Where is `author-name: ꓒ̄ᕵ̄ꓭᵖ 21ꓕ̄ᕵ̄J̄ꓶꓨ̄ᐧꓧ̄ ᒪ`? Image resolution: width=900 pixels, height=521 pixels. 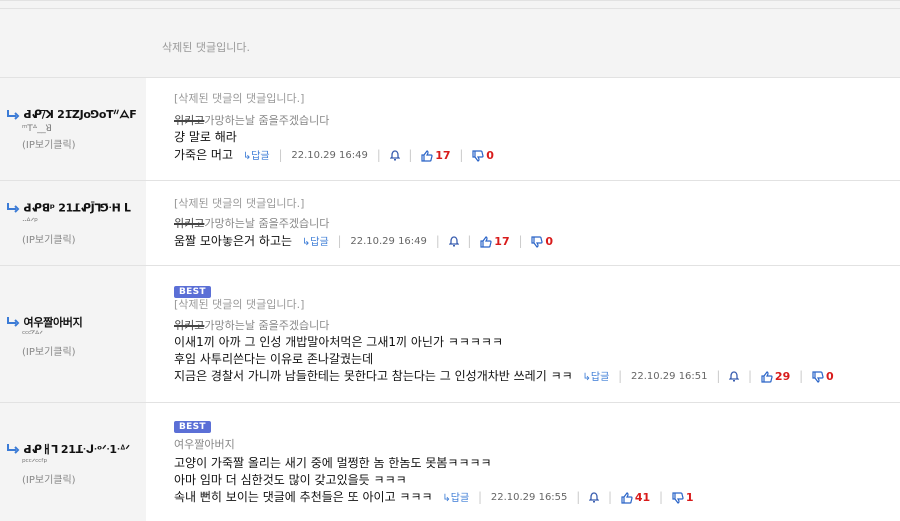 author-name: ꓒ̄ᕵ̄ꓭᵖ 21ꓕ̄ᕵ̄J̄ꓶꓨ̄ᐧꓧ̄ ᒪ is located at coordinates (77, 208).